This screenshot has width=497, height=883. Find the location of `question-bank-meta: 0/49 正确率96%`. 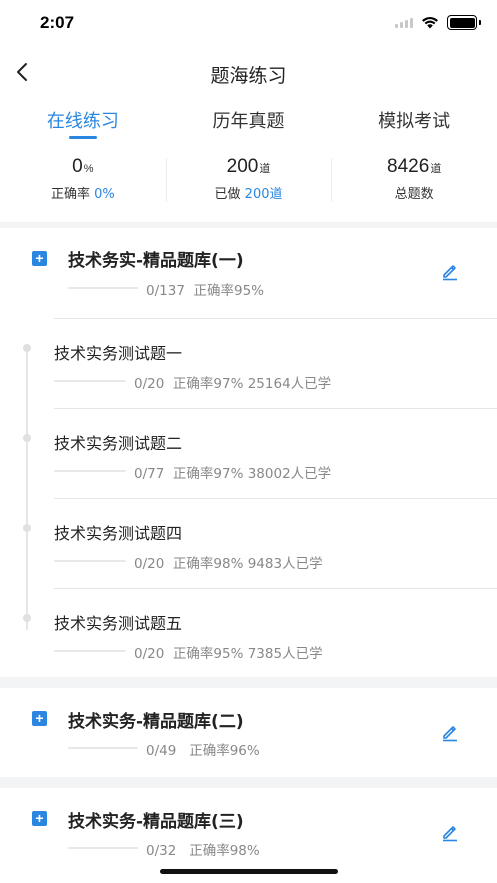

question-bank-meta: 0/49 正确率96% is located at coordinates (203, 749).